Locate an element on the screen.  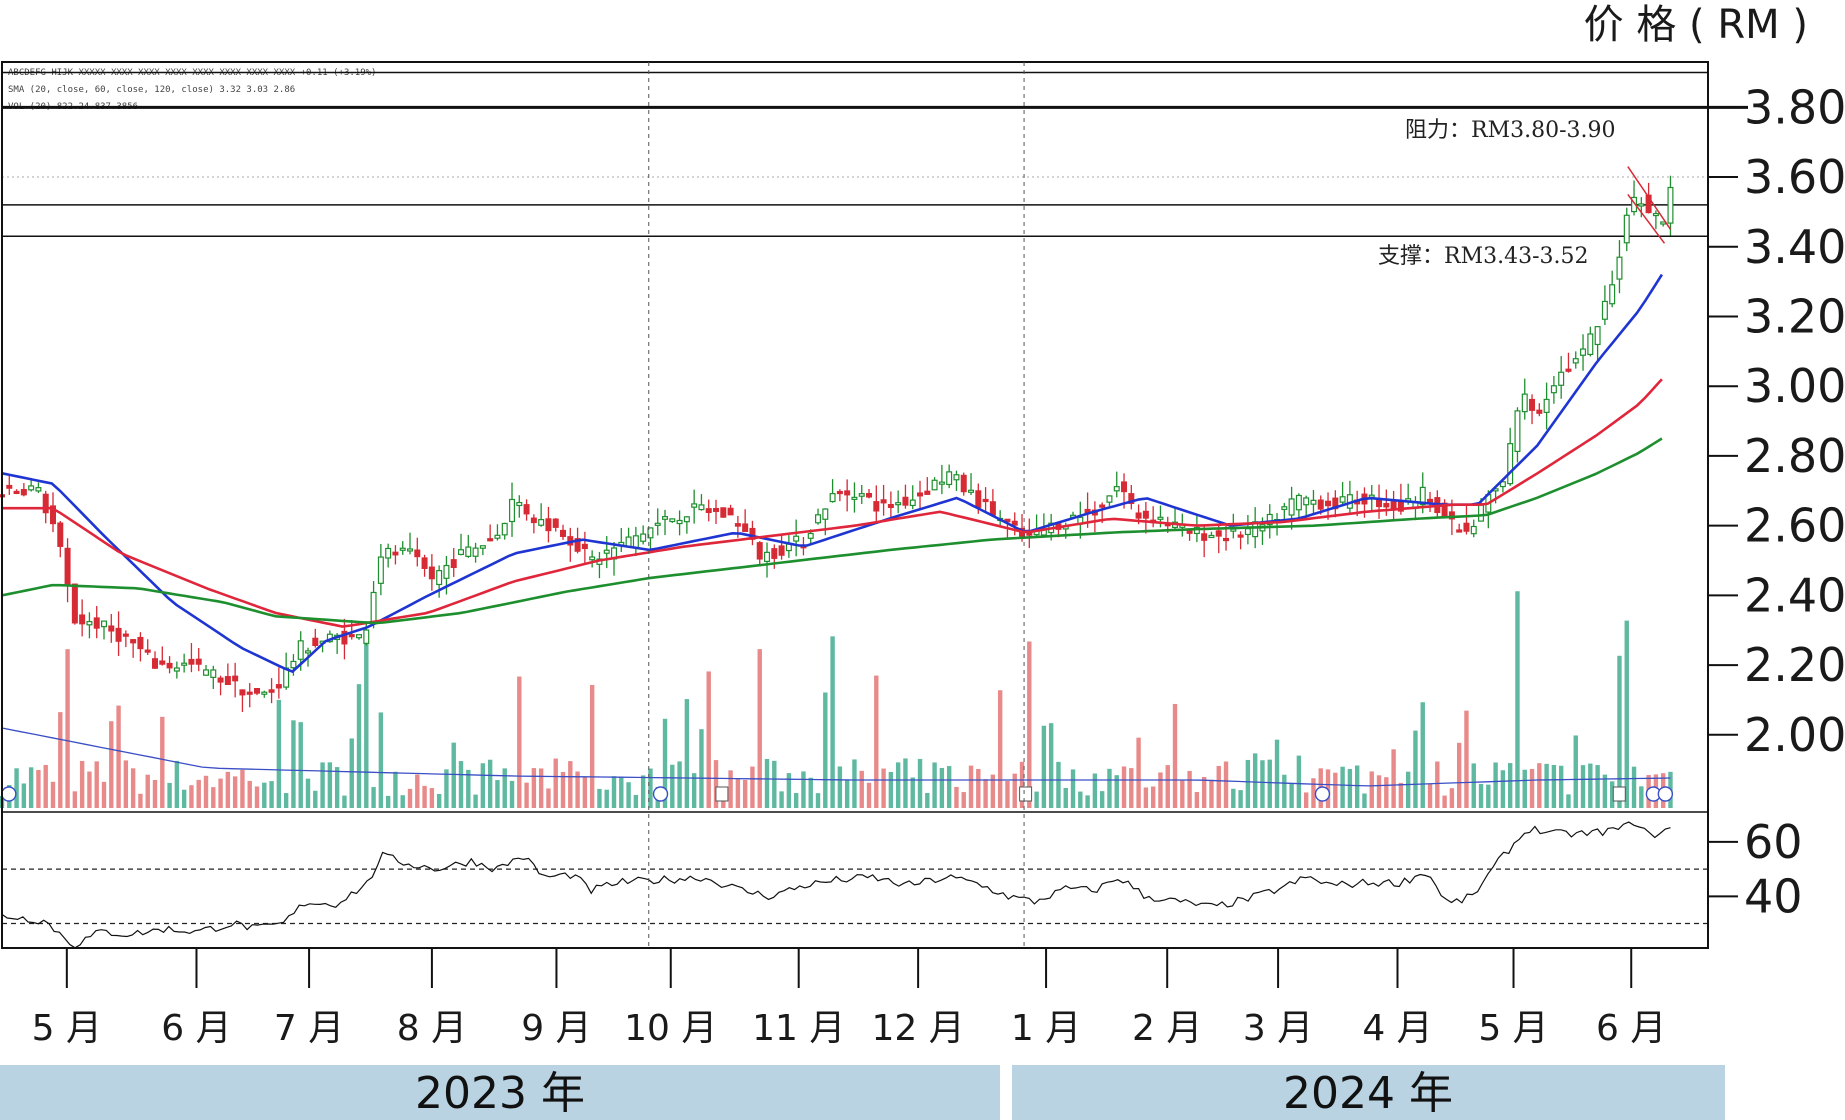
price-tick-label: 3.60 is located at coordinates (1794, 177).